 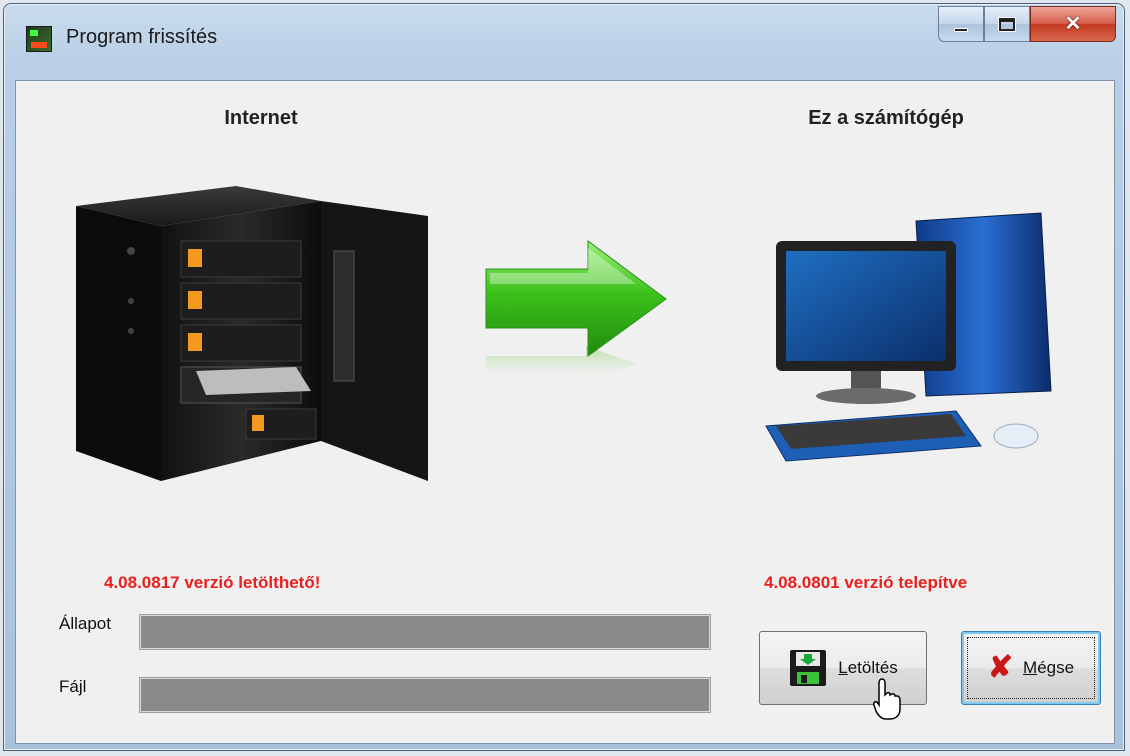 I want to click on remote-version-status: 4.08.0817 verzió letölthető!, so click(x=212, y=582).